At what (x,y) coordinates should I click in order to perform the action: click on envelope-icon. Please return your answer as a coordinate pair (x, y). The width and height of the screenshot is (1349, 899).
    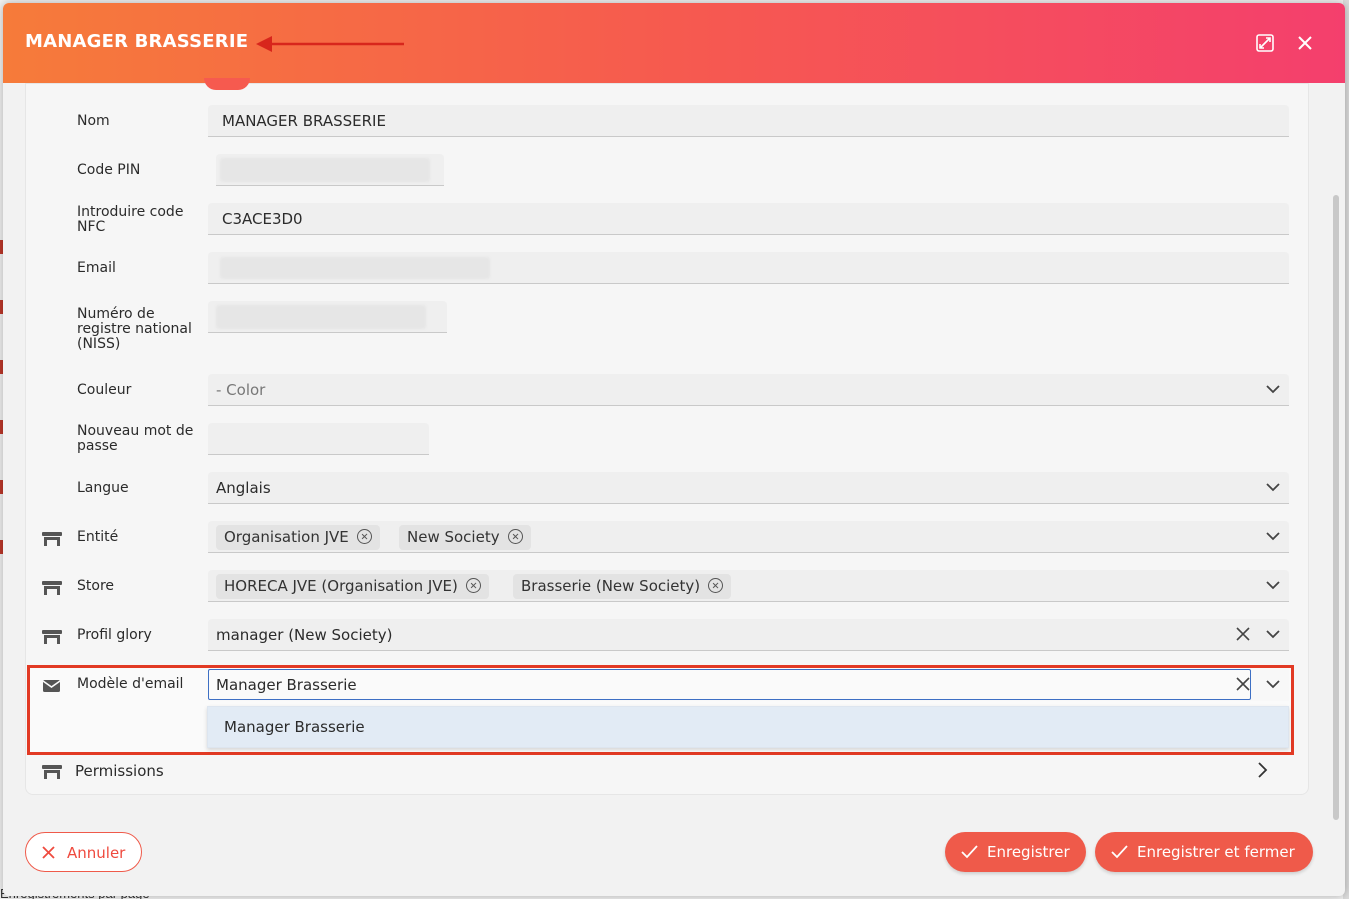
    Looking at the image, I should click on (51, 686).